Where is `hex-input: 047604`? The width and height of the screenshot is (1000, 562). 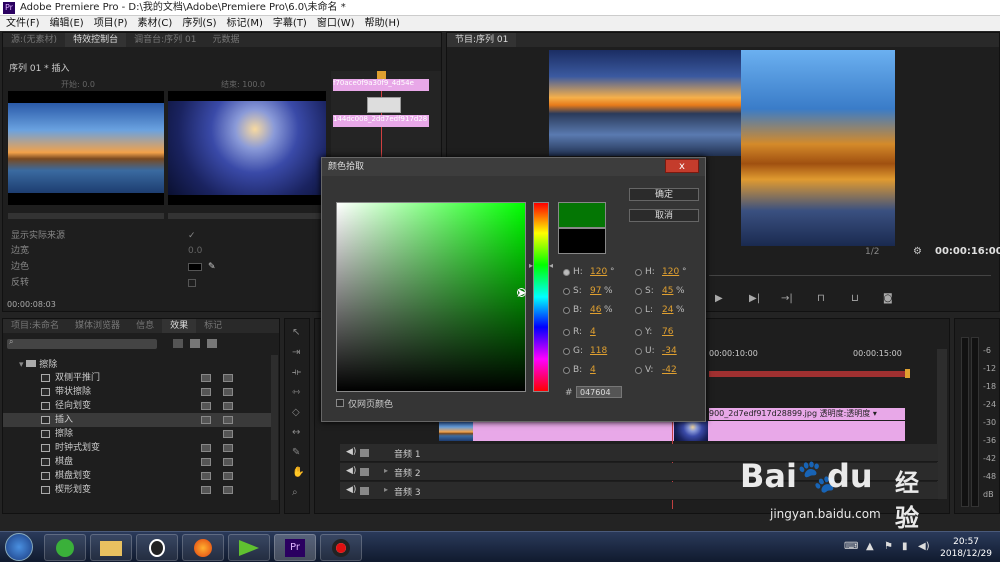 hex-input: 047604 is located at coordinates (599, 392).